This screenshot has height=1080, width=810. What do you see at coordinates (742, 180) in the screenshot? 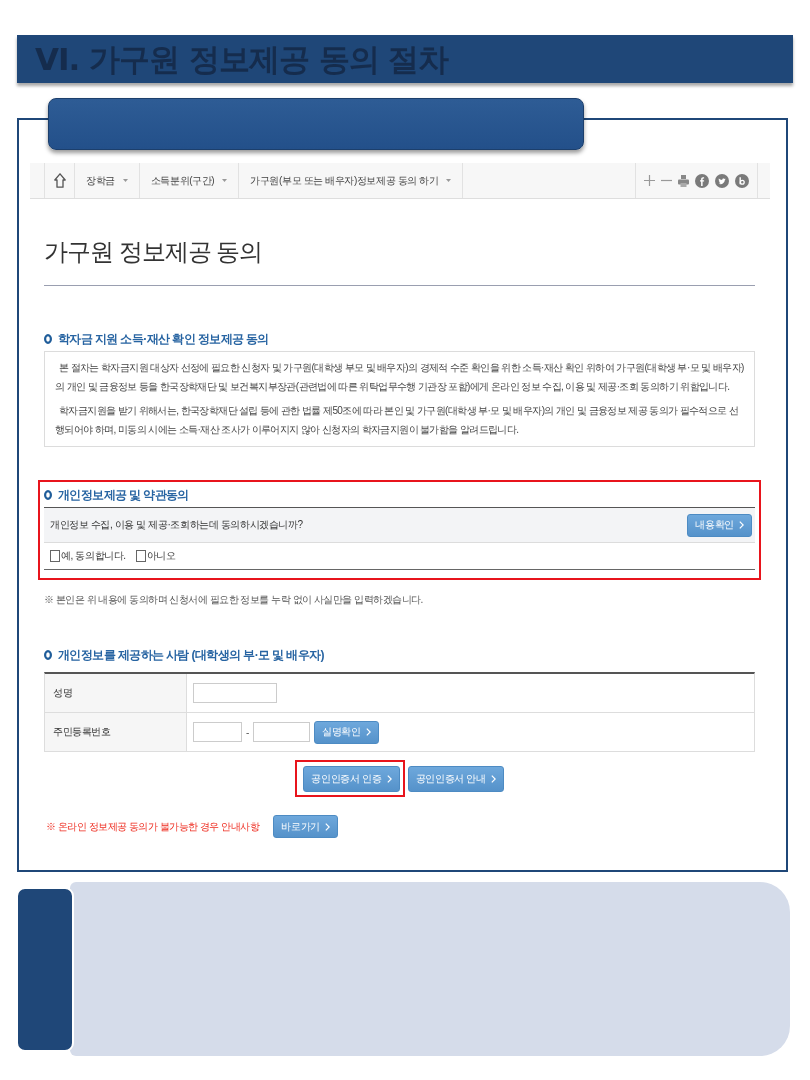
I see `blog-icon` at bounding box center [742, 180].